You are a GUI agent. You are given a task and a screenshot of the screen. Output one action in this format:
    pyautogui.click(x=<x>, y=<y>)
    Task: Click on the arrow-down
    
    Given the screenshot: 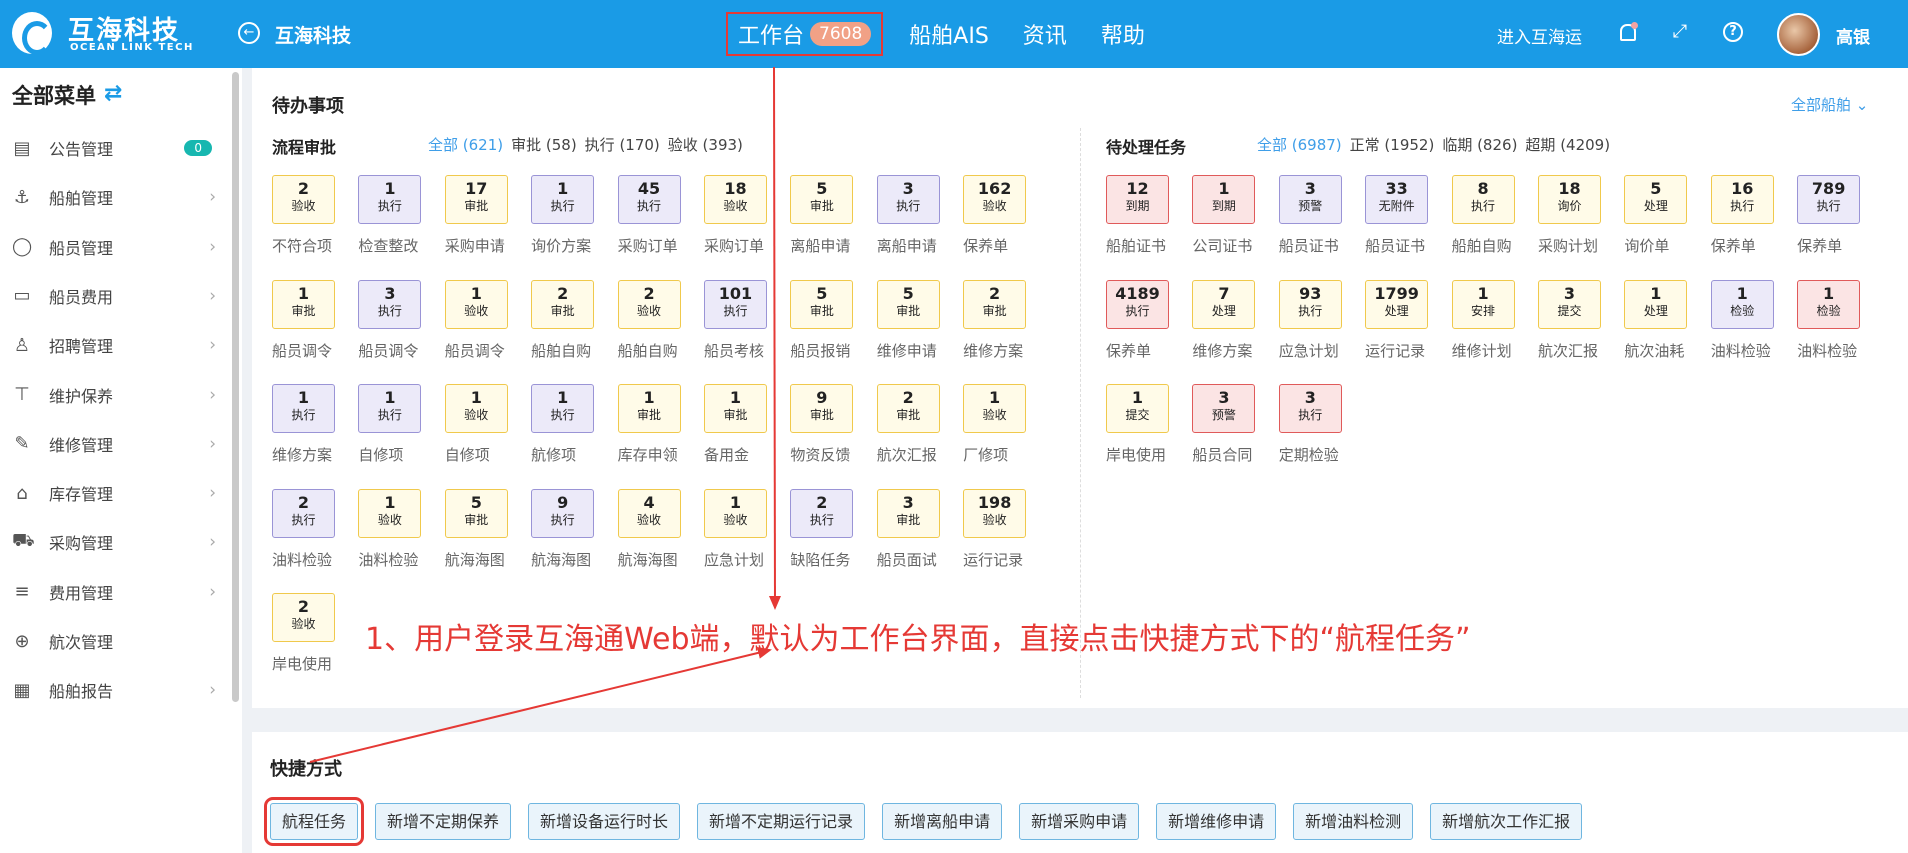 What is the action you would take?
    pyautogui.click(x=774, y=338)
    